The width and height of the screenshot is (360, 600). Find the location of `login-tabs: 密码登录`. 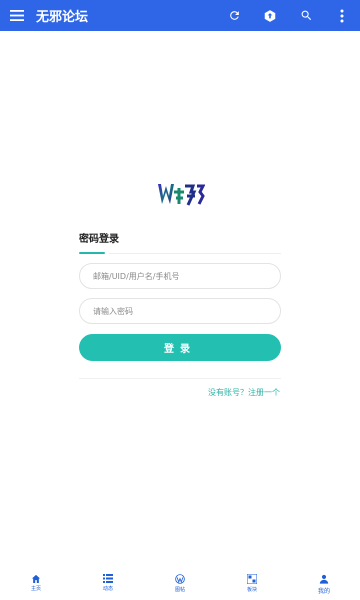

login-tabs: 密码登录 is located at coordinates (180, 242).